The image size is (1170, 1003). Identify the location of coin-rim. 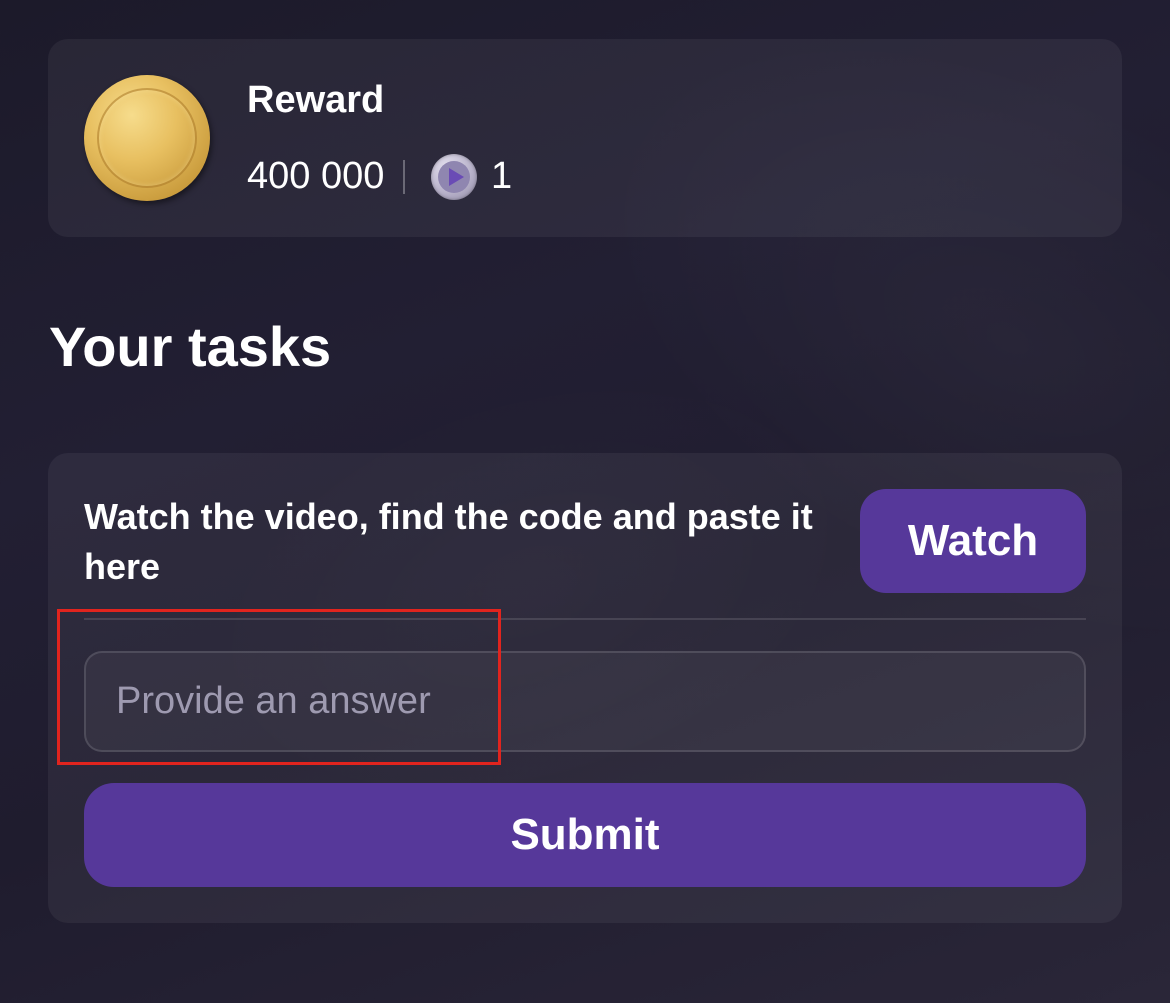
(147, 138).